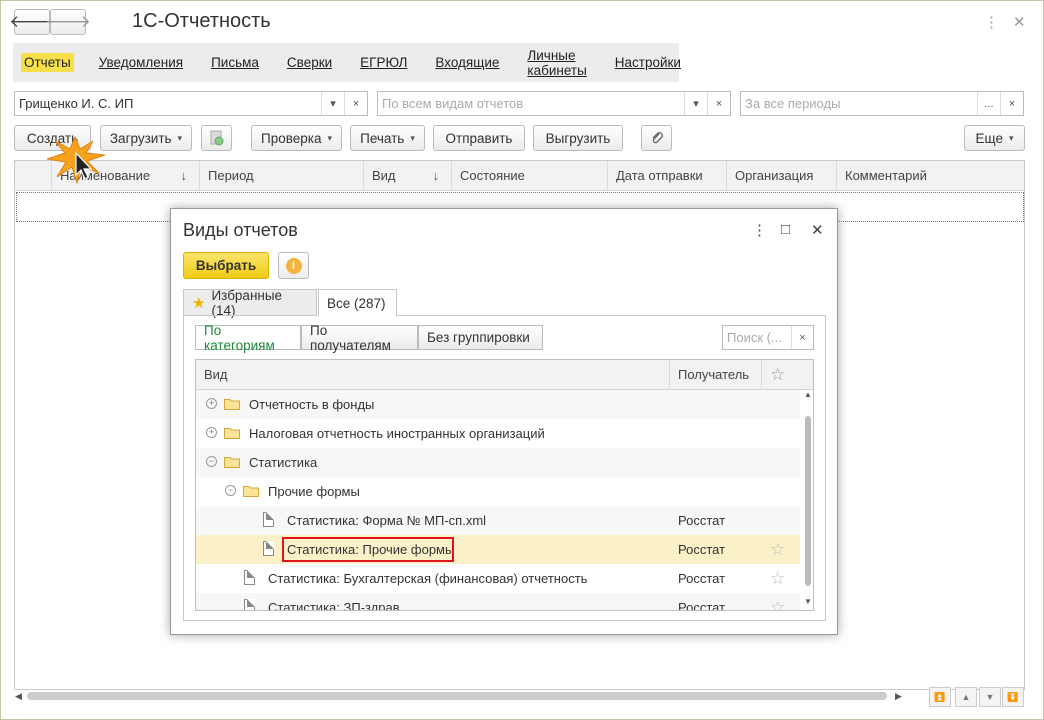  What do you see at coordinates (817, 230) in the screenshot?
I see `dialog-close-icon: ✕` at bounding box center [817, 230].